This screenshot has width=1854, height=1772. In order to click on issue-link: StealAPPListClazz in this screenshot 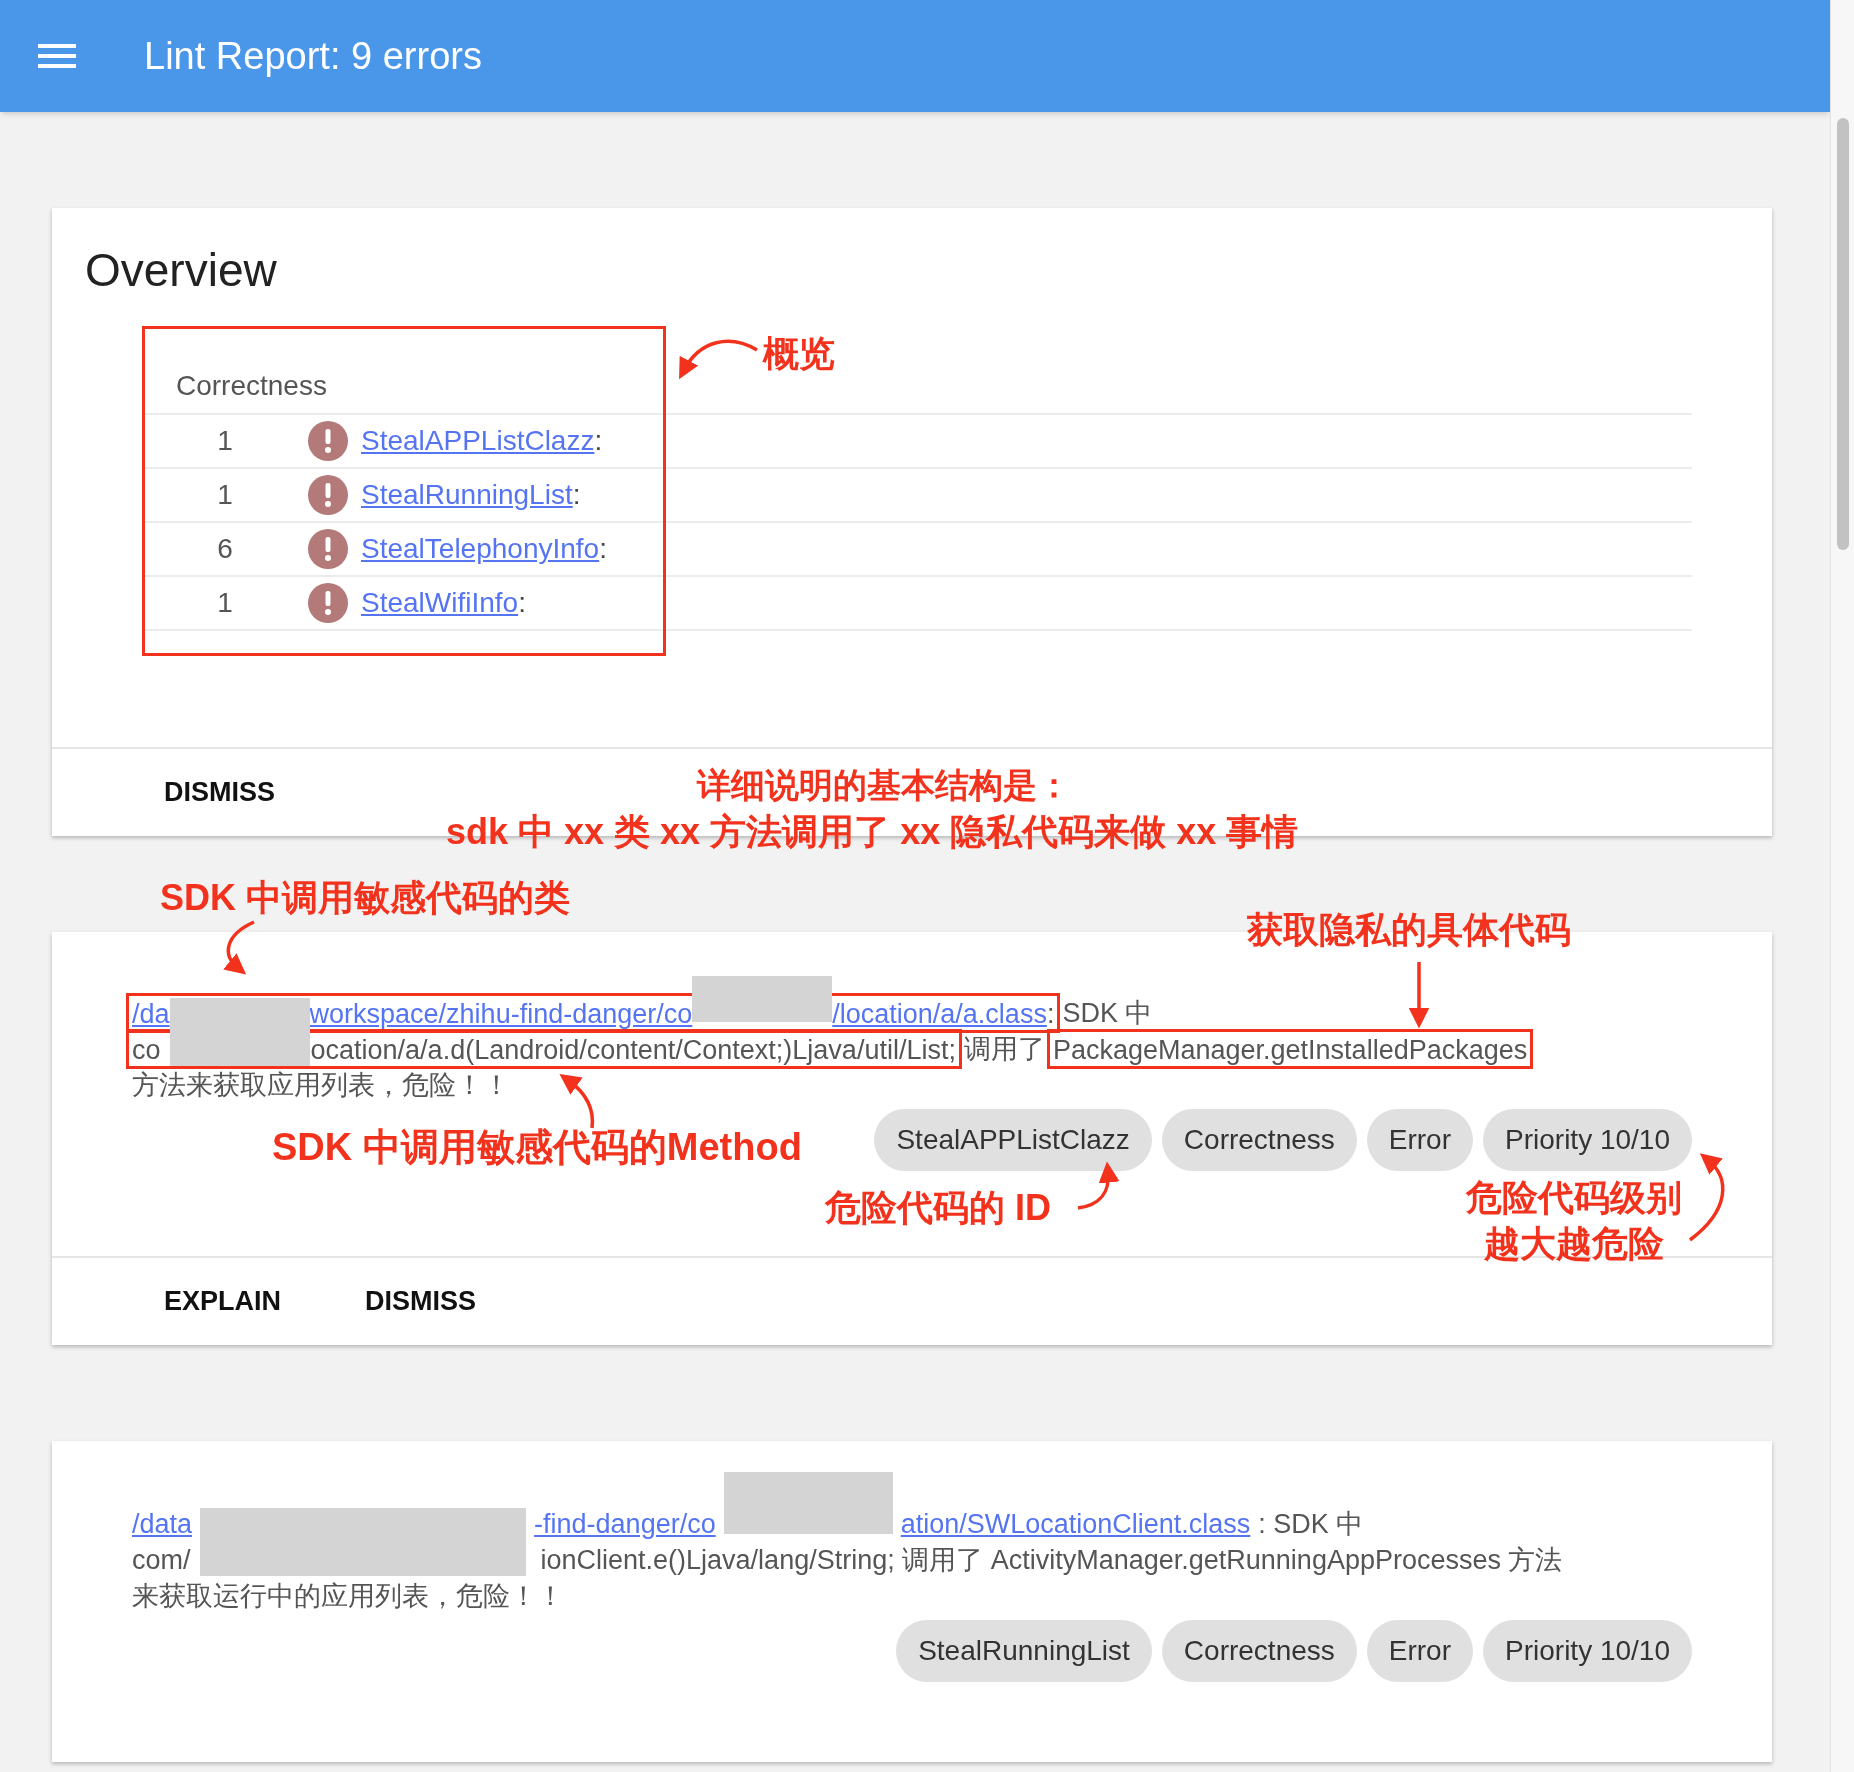, I will do `click(478, 441)`.